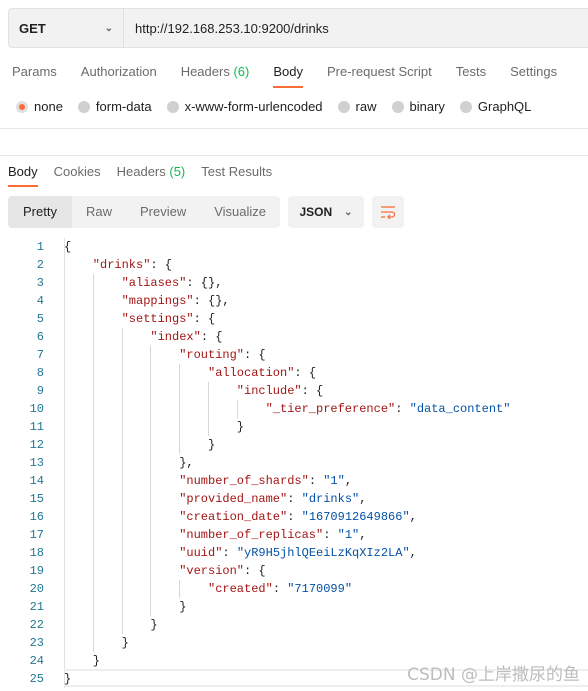  Describe the element at coordinates (157, 319) in the screenshot. I see `json-key: "settings"` at that location.